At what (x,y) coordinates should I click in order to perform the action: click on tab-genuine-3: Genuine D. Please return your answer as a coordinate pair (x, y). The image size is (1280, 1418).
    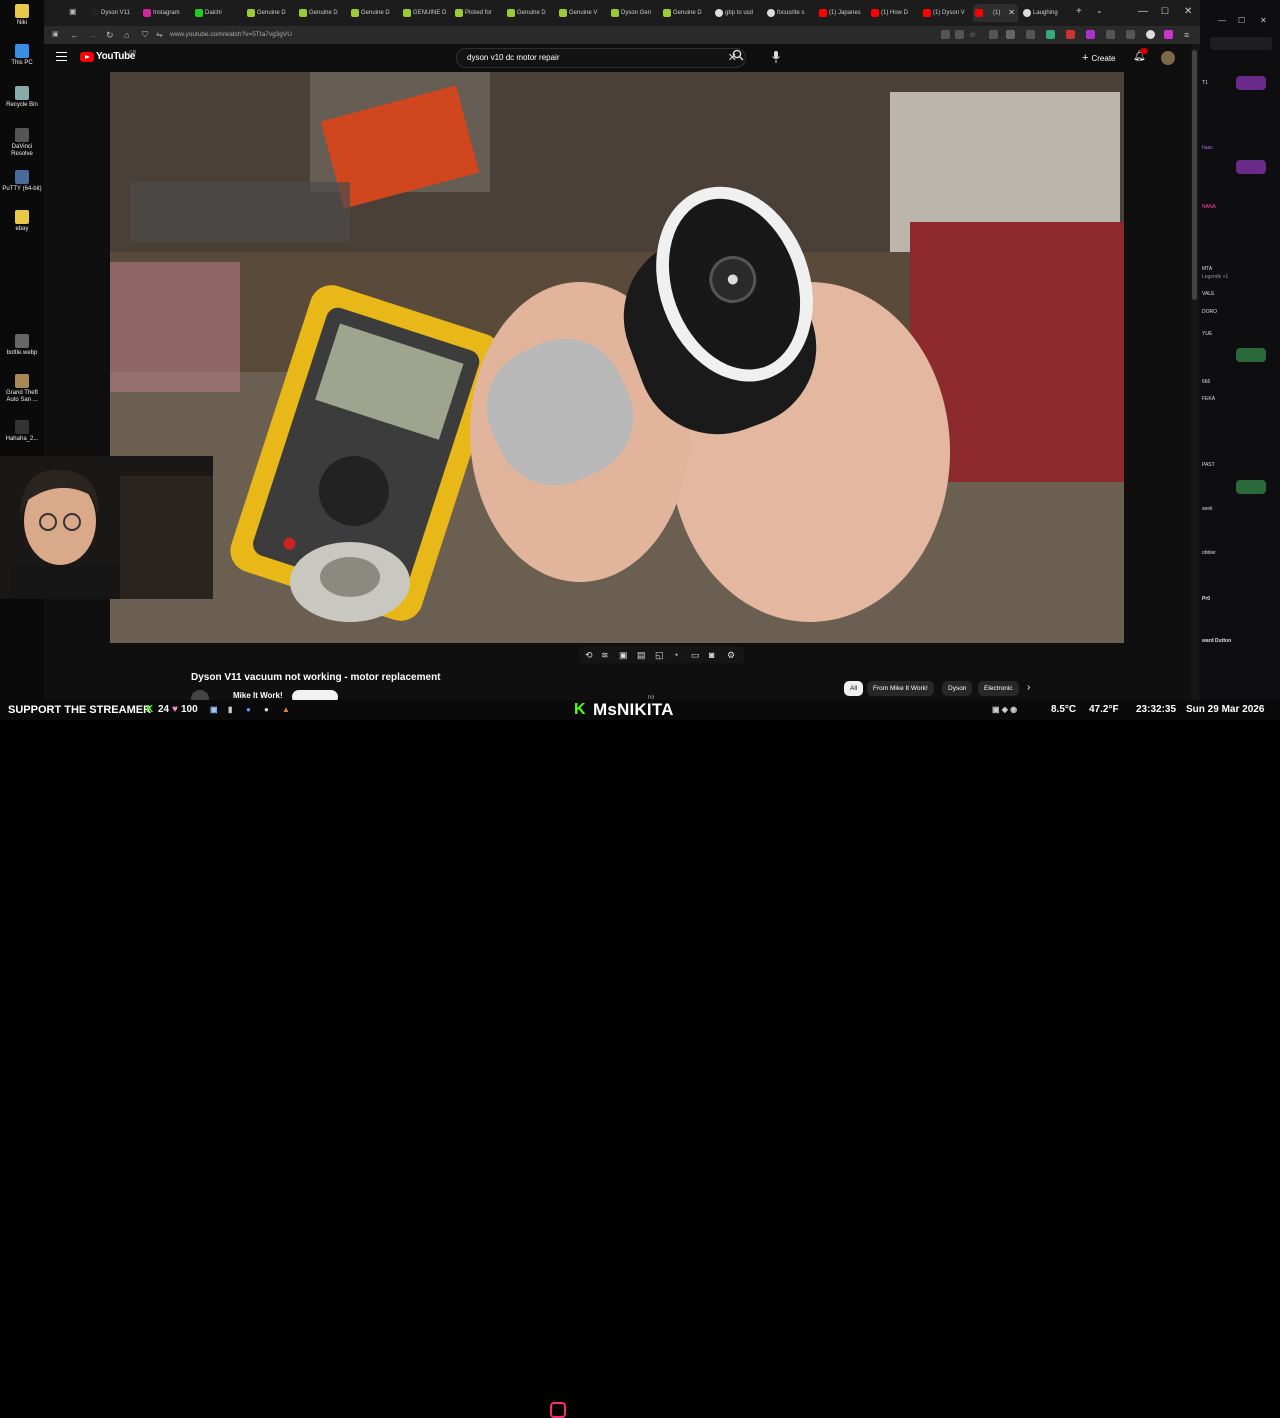
    Looking at the image, I should click on (373, 13).